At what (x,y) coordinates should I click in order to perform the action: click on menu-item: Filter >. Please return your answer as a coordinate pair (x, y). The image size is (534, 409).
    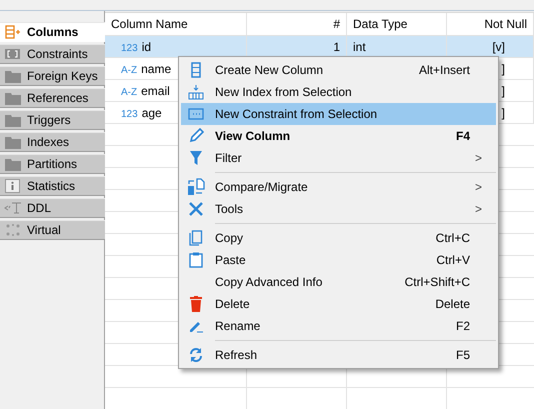
    Looking at the image, I should click on (338, 158).